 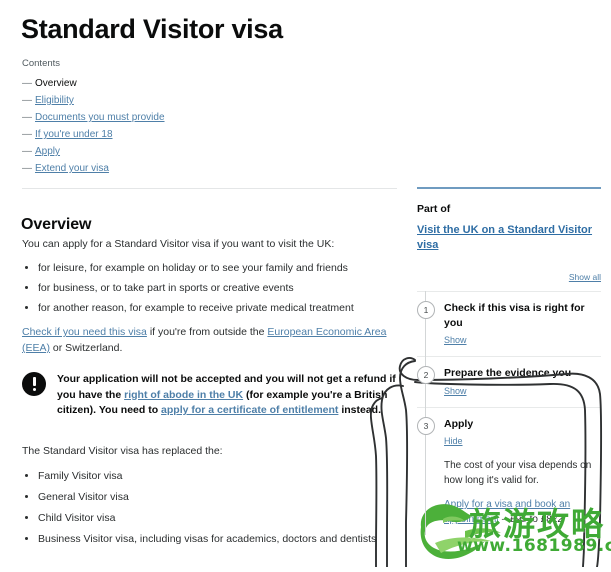 What do you see at coordinates (207, 332) in the screenshot?
I see `check-middle-text: if you're from outside the` at bounding box center [207, 332].